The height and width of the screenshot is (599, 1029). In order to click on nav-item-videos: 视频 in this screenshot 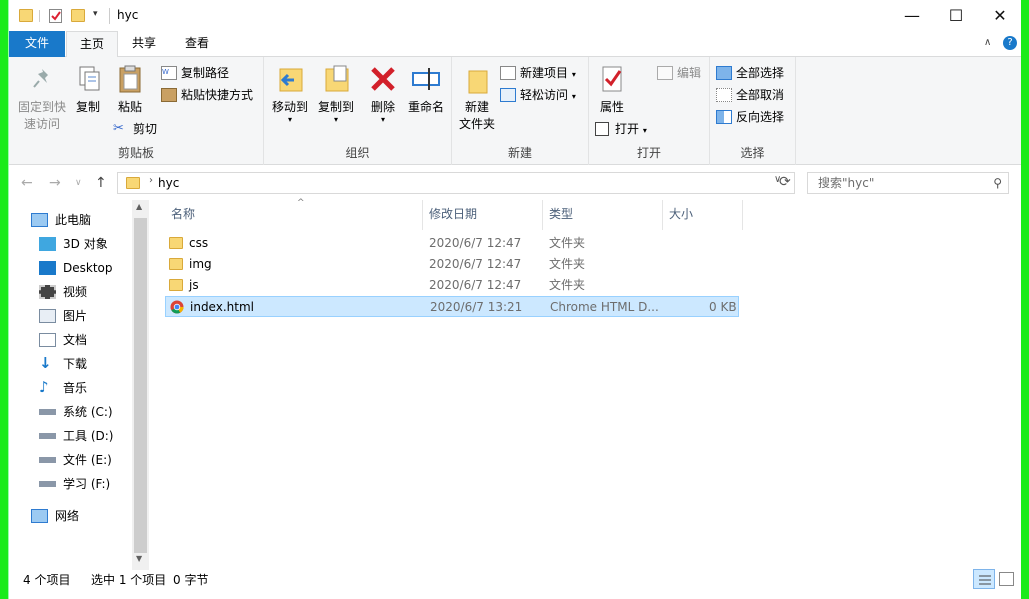, I will do `click(63, 292)`.